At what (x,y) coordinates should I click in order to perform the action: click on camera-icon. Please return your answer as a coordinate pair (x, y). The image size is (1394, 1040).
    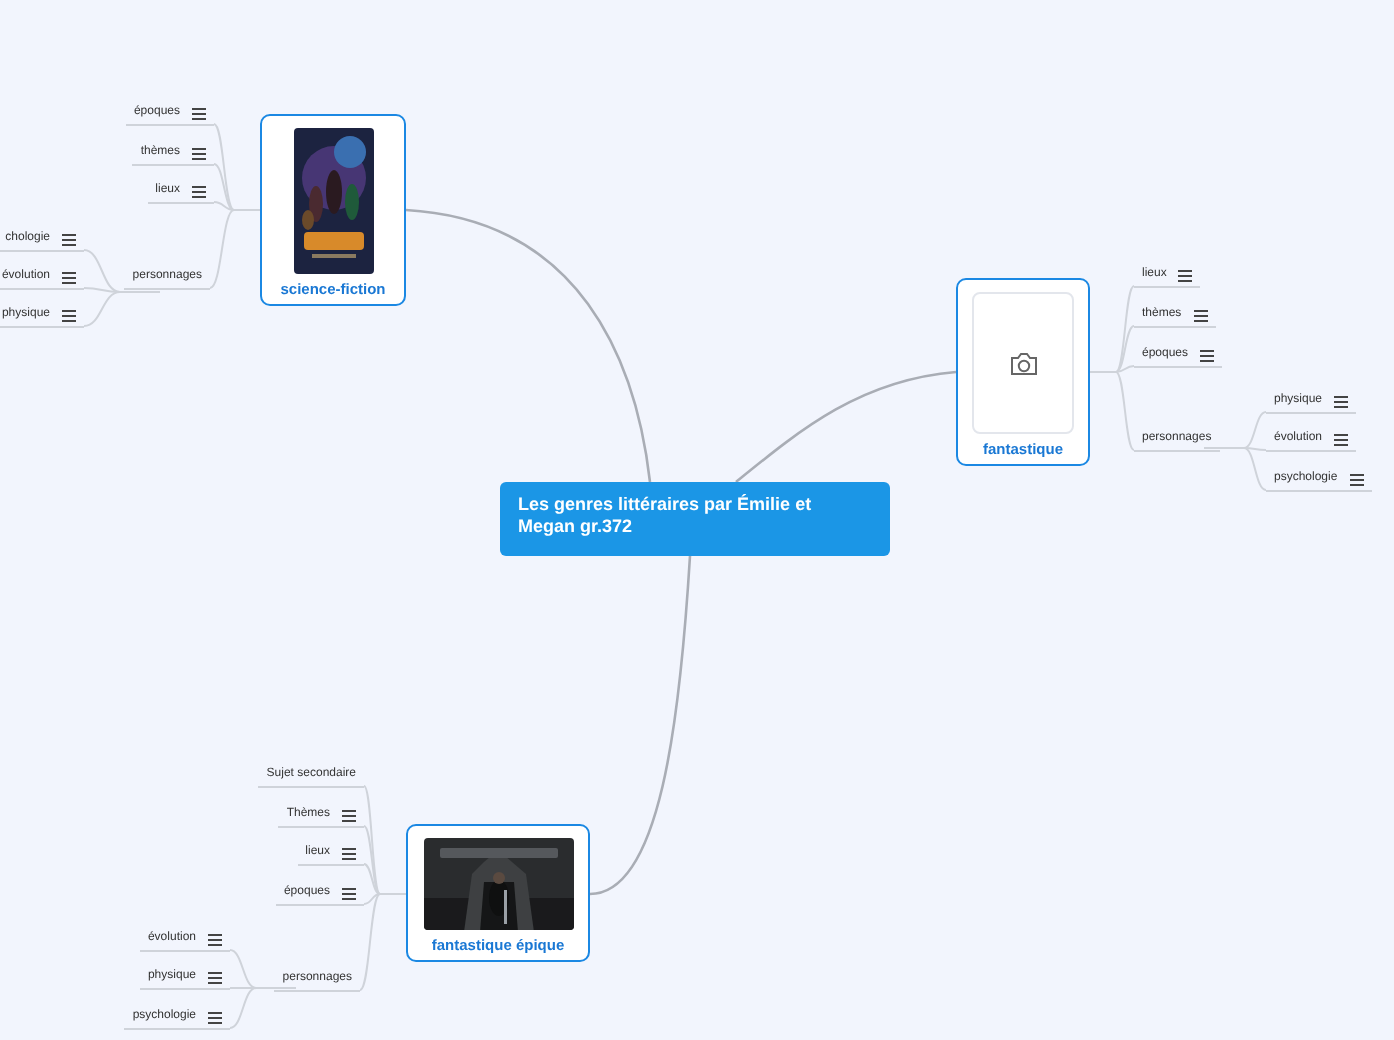
    Looking at the image, I should click on (1023, 363).